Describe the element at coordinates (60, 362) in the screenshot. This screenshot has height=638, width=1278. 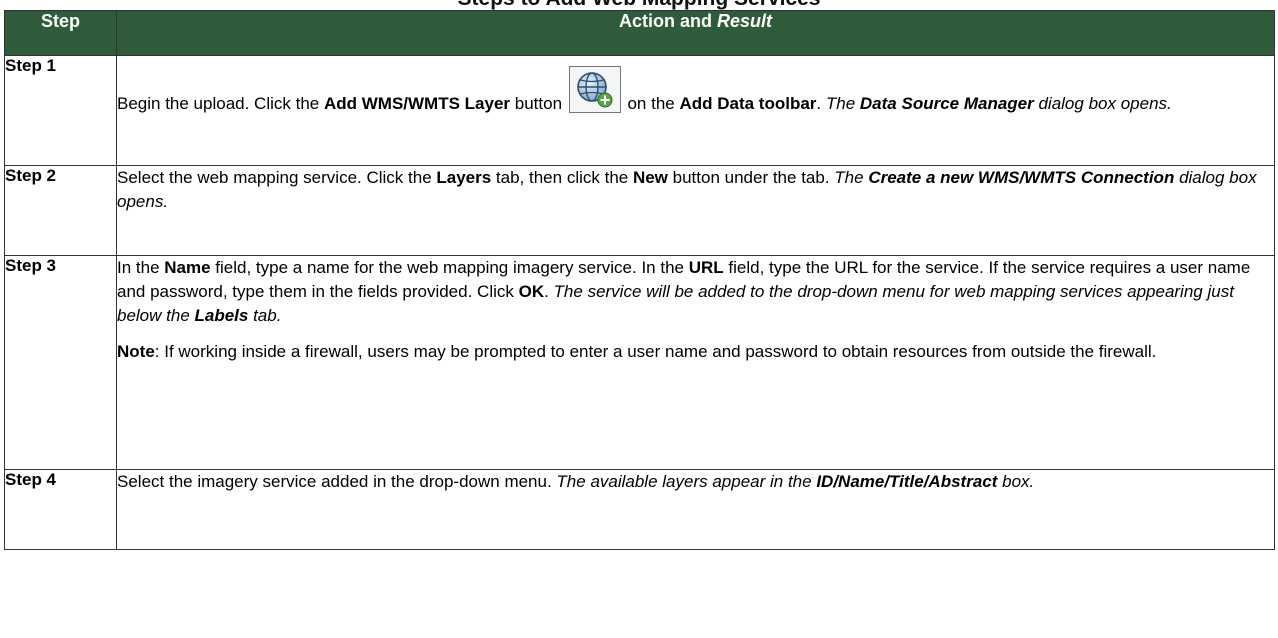
I see `step-label: Step 3` at that location.